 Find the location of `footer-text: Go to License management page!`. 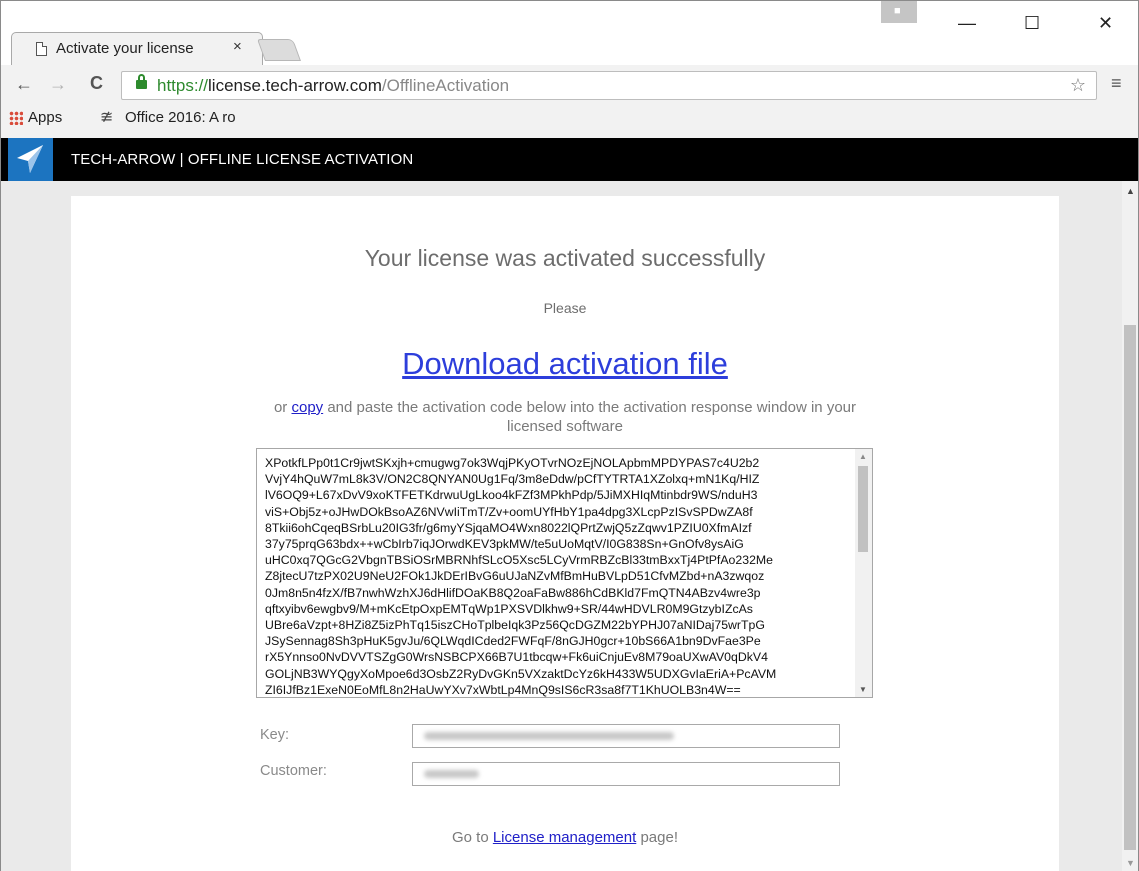

footer-text: Go to License management page! is located at coordinates (564, 837).